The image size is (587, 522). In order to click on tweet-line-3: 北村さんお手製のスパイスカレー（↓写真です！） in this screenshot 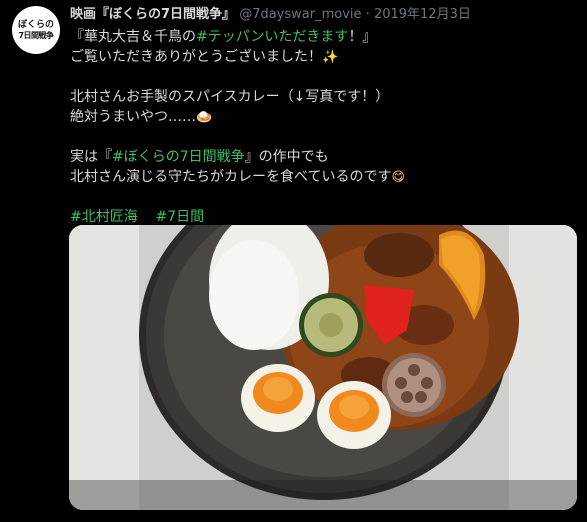, I will do `click(322, 97)`.